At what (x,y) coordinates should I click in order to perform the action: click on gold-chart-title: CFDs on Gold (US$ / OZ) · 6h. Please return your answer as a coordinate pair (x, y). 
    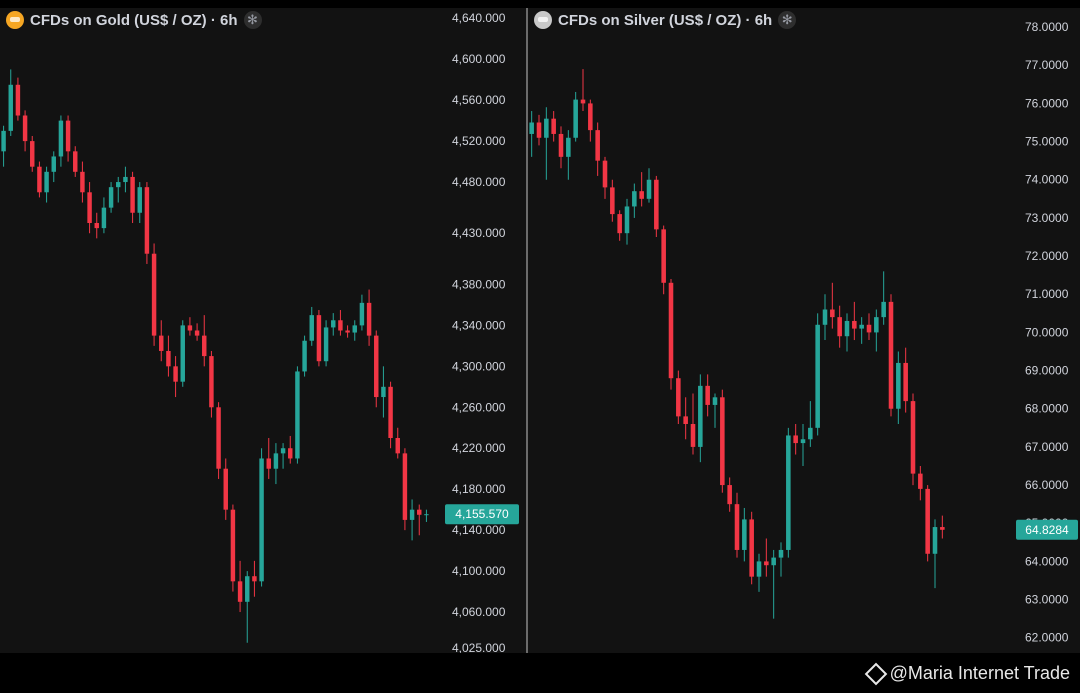
    Looking at the image, I should click on (134, 20).